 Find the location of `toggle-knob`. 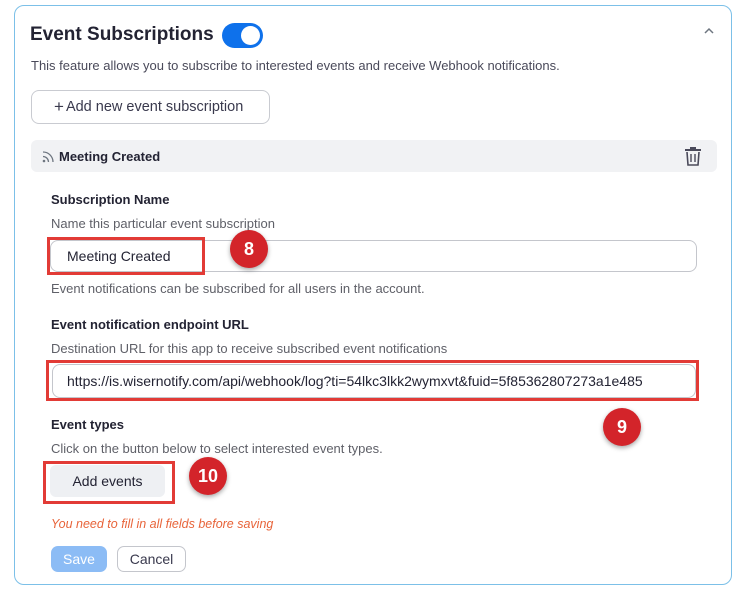

toggle-knob is located at coordinates (250, 35).